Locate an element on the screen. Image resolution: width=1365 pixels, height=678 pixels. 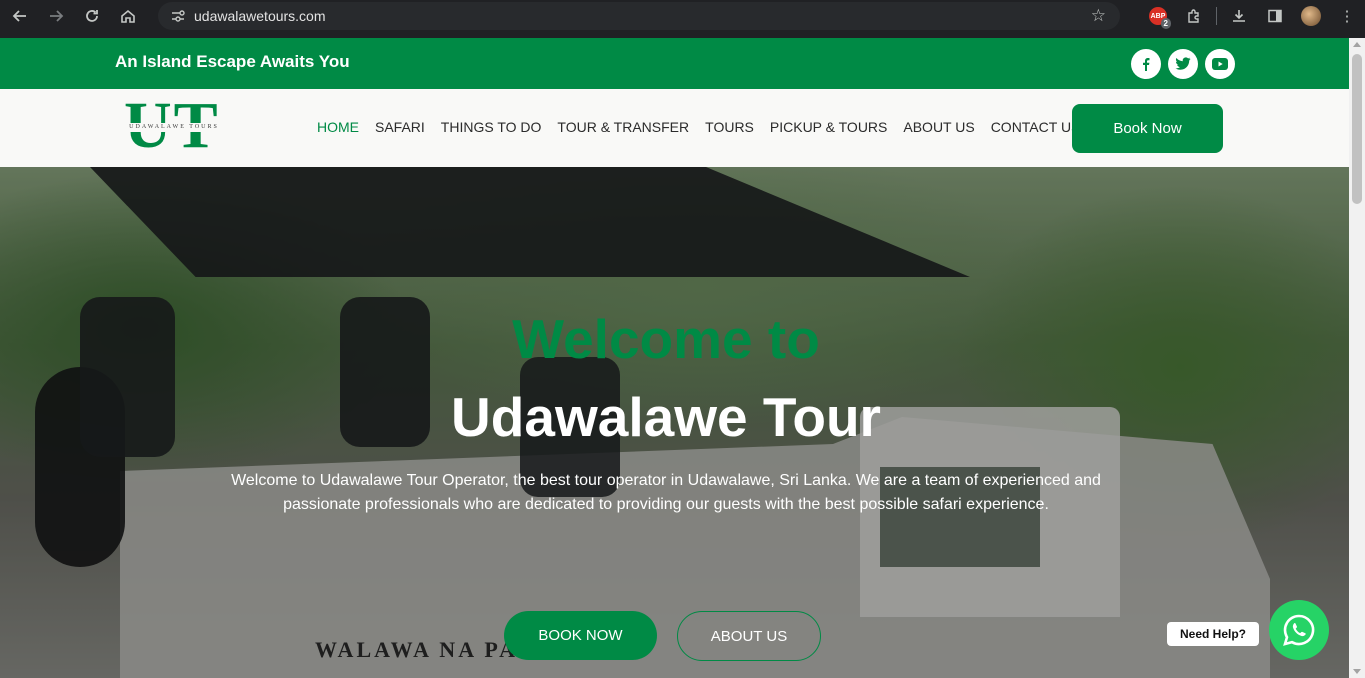
scroll-up-arrow is located at coordinates (1357, 44).